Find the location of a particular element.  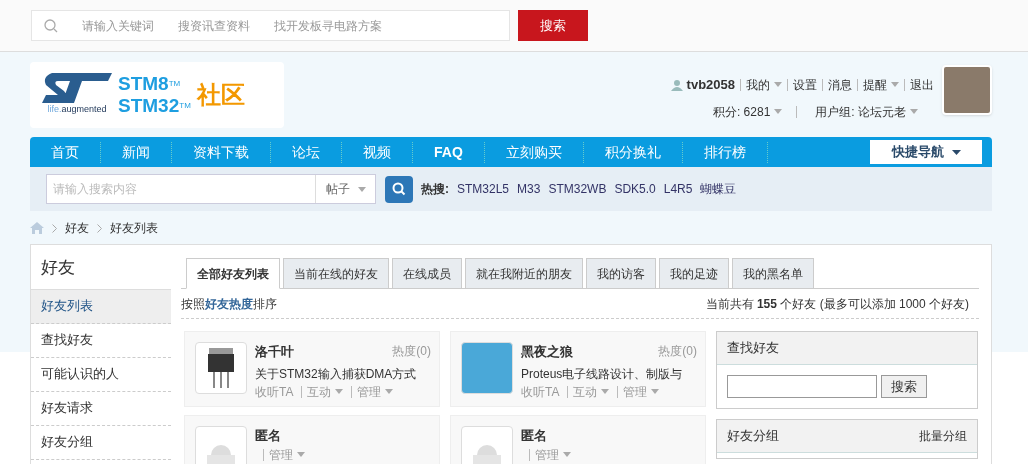

tab: 当前在线的好友 is located at coordinates (336, 273).